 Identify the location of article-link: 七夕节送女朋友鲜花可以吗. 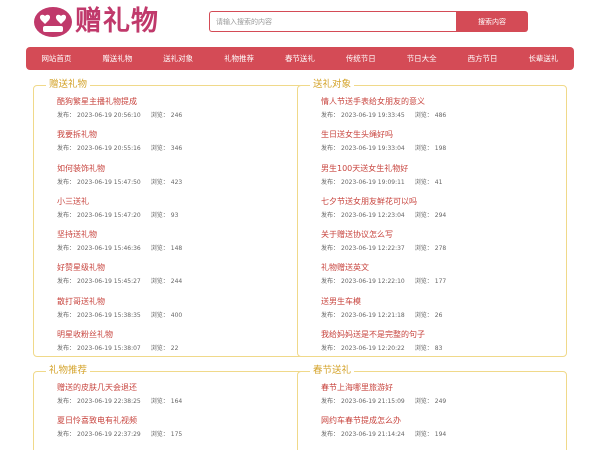
(443, 202).